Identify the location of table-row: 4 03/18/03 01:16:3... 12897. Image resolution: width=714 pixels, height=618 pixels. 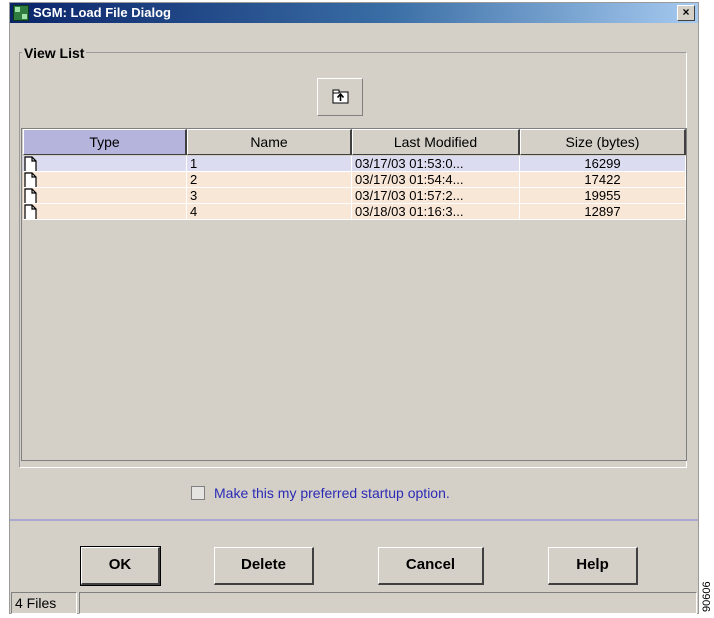
(354, 212).